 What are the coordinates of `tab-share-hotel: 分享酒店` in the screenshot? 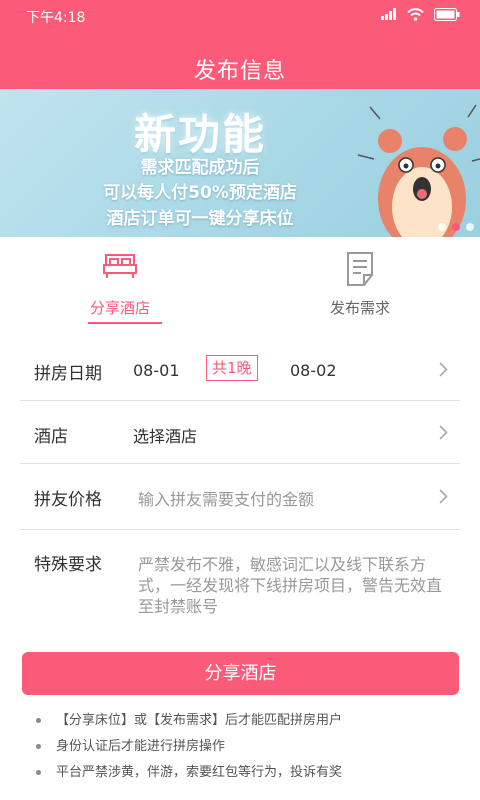 It's located at (120, 286).